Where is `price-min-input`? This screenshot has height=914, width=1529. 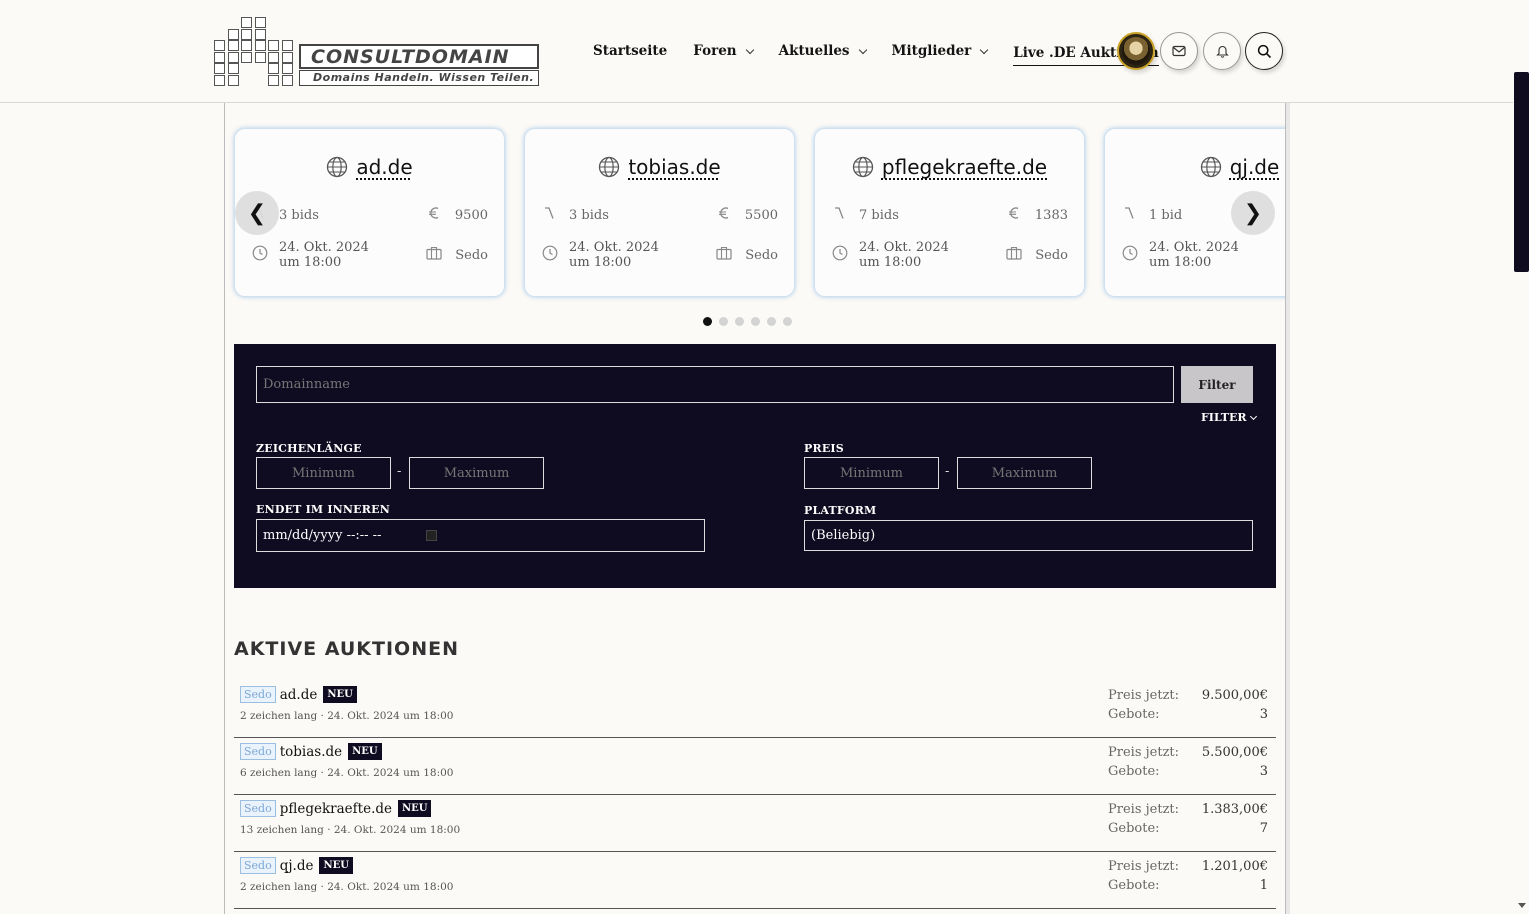
price-min-input is located at coordinates (871, 473).